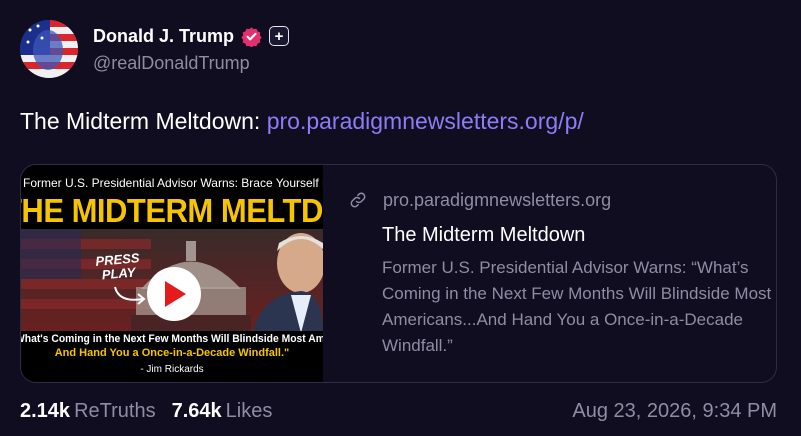 The width and height of the screenshot is (801, 436). I want to click on link-icon, so click(358, 200).